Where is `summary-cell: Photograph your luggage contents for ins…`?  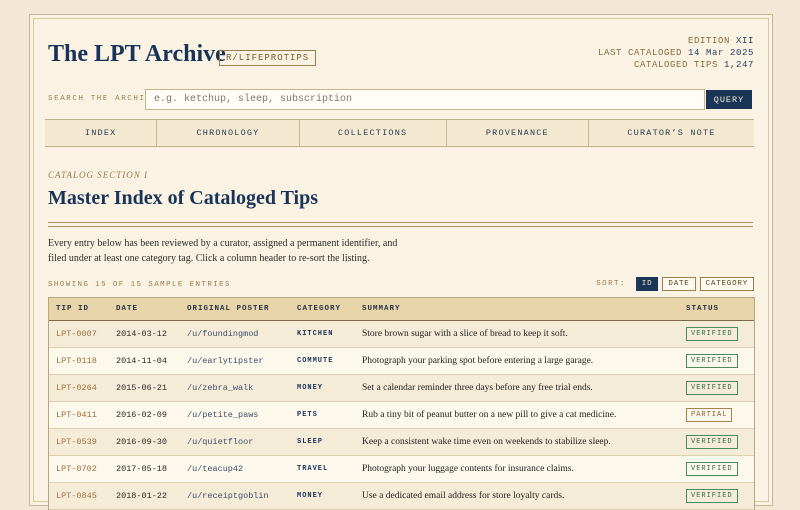
summary-cell: Photograph your luggage contents for ins… is located at coordinates (468, 469).